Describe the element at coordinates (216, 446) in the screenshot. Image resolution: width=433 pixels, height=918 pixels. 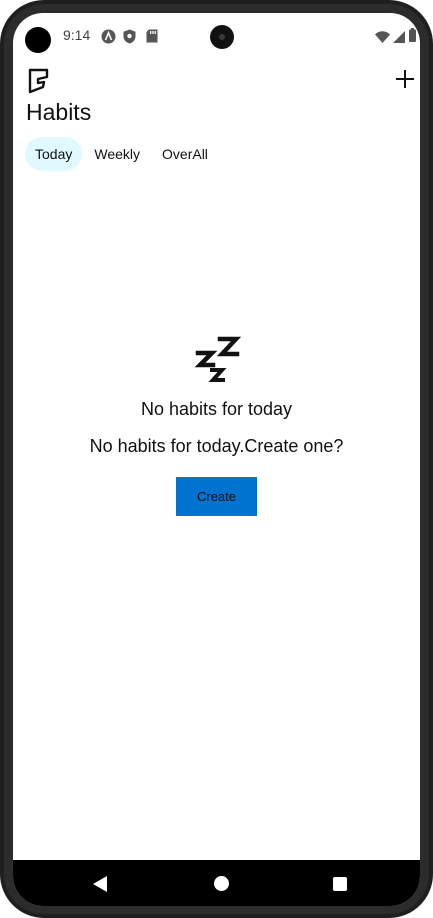
I see `empty-state-subtitle: No habits for today.Create one?` at that location.